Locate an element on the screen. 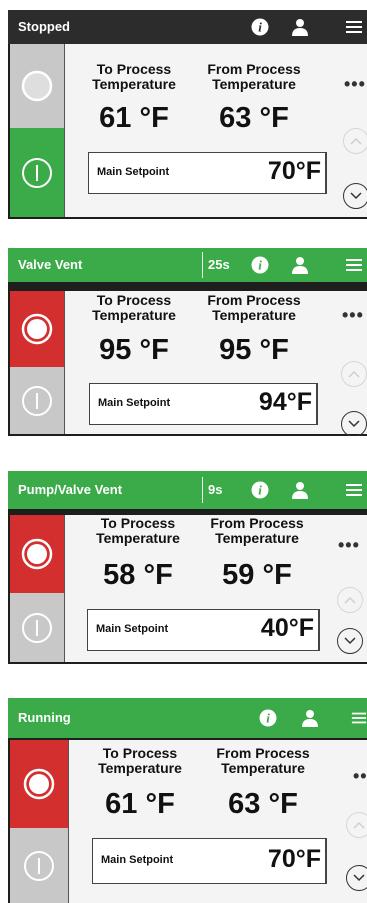 The image size is (367, 903). status-title: Running is located at coordinates (44, 717).